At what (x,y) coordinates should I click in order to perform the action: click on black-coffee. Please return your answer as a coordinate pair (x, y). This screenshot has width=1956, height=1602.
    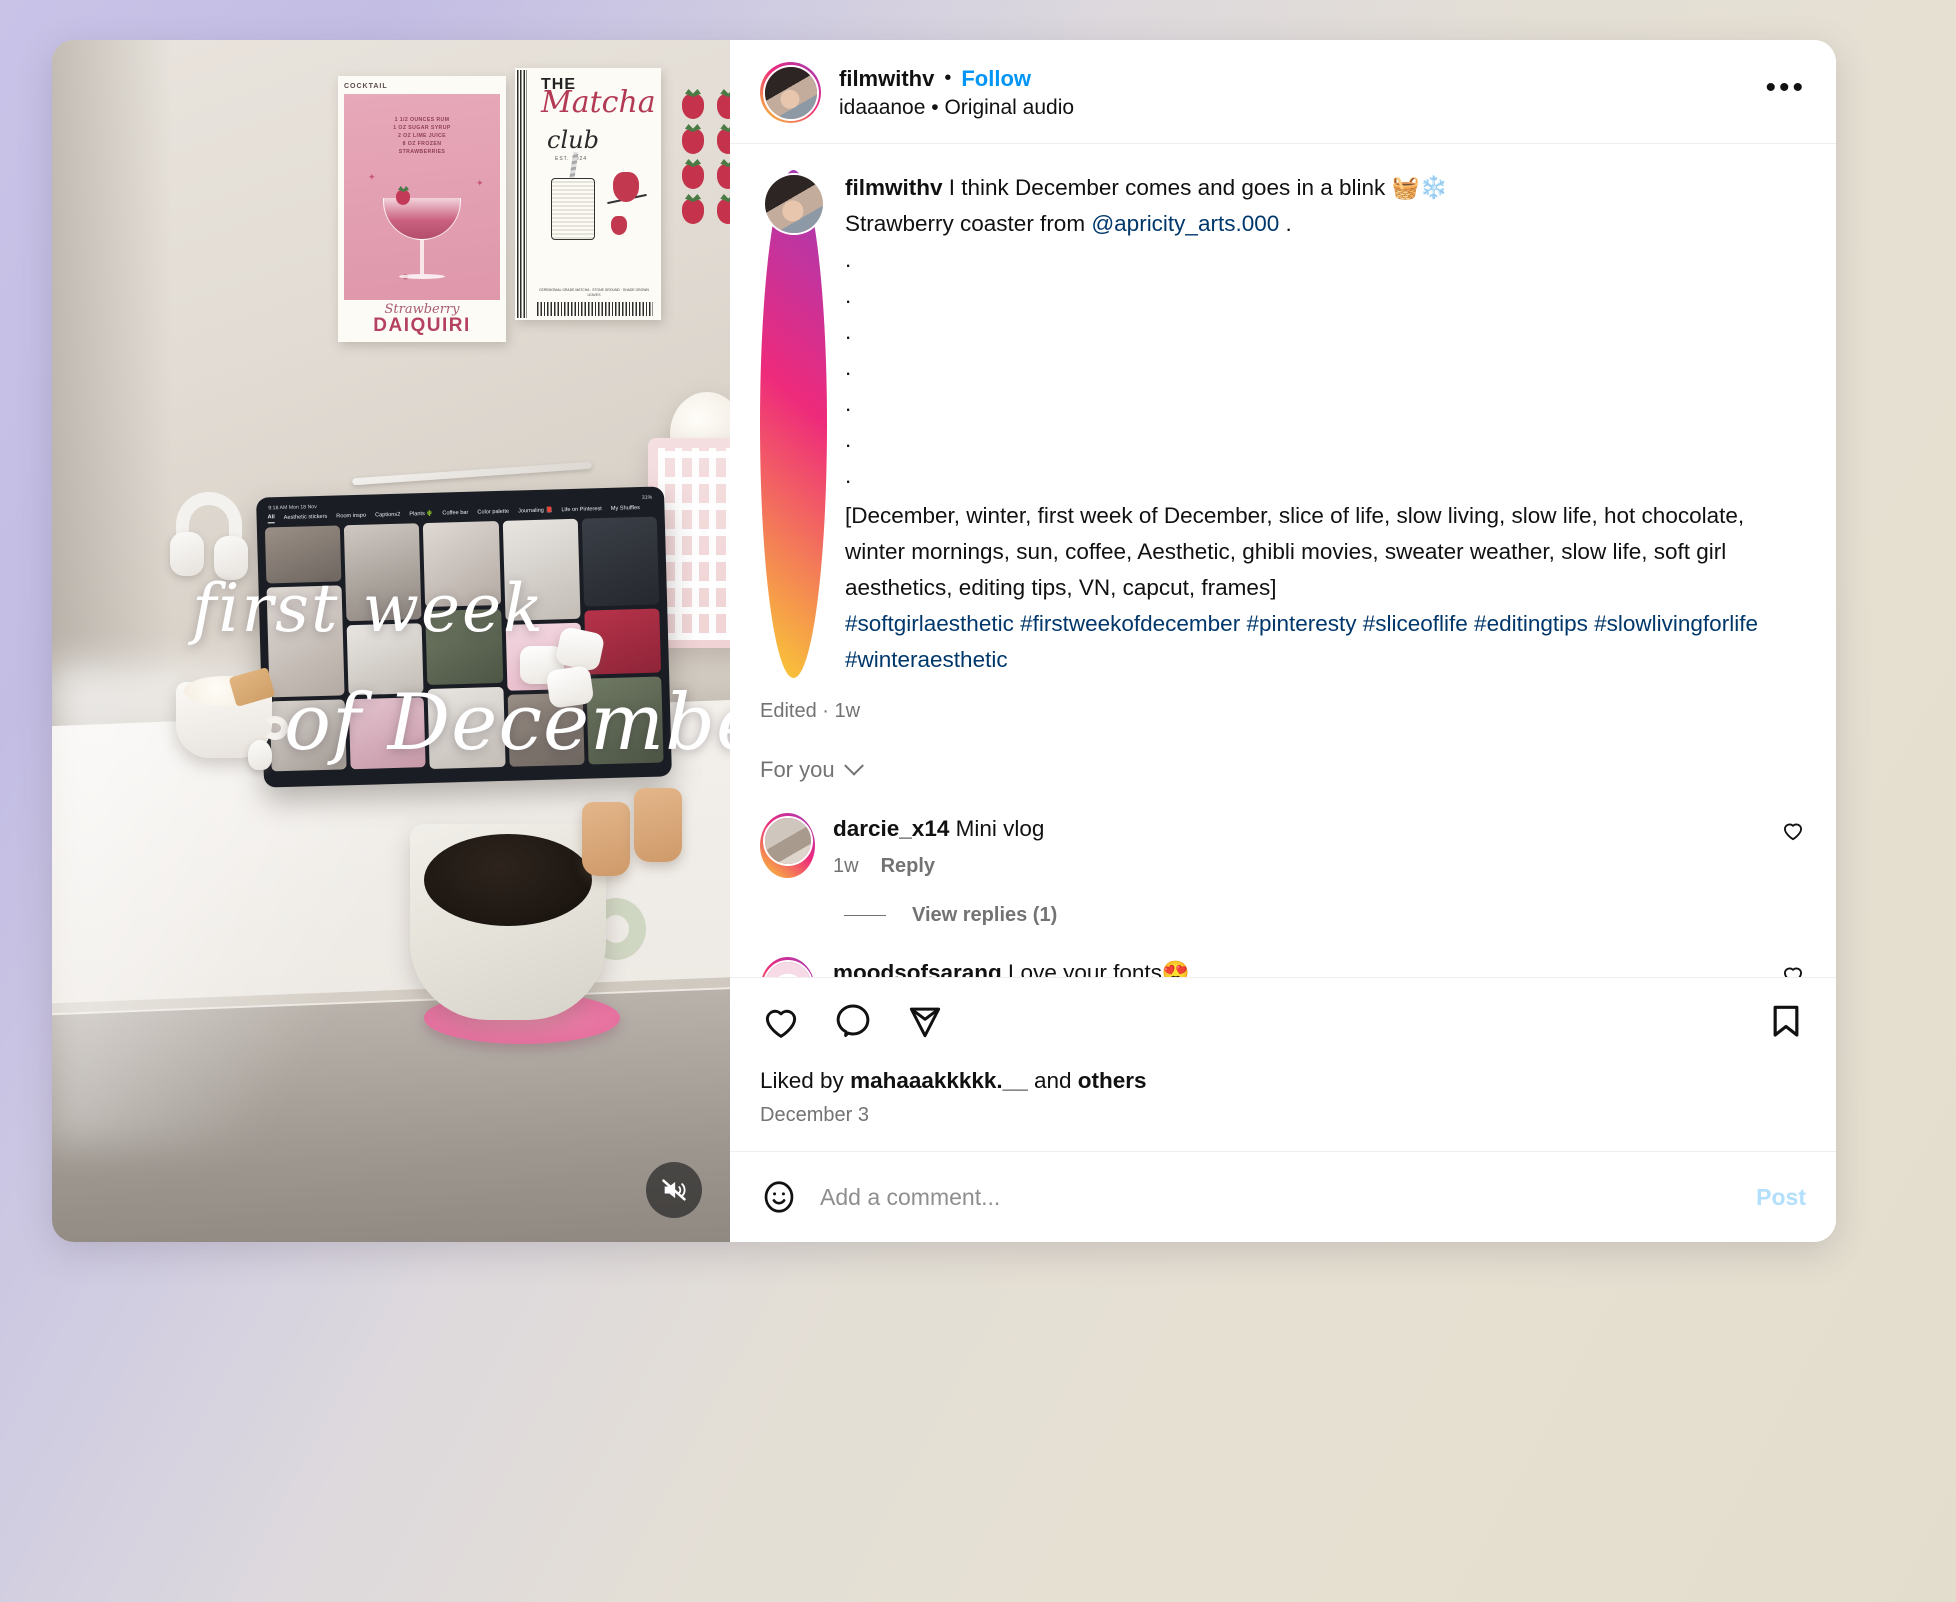
    Looking at the image, I should click on (508, 880).